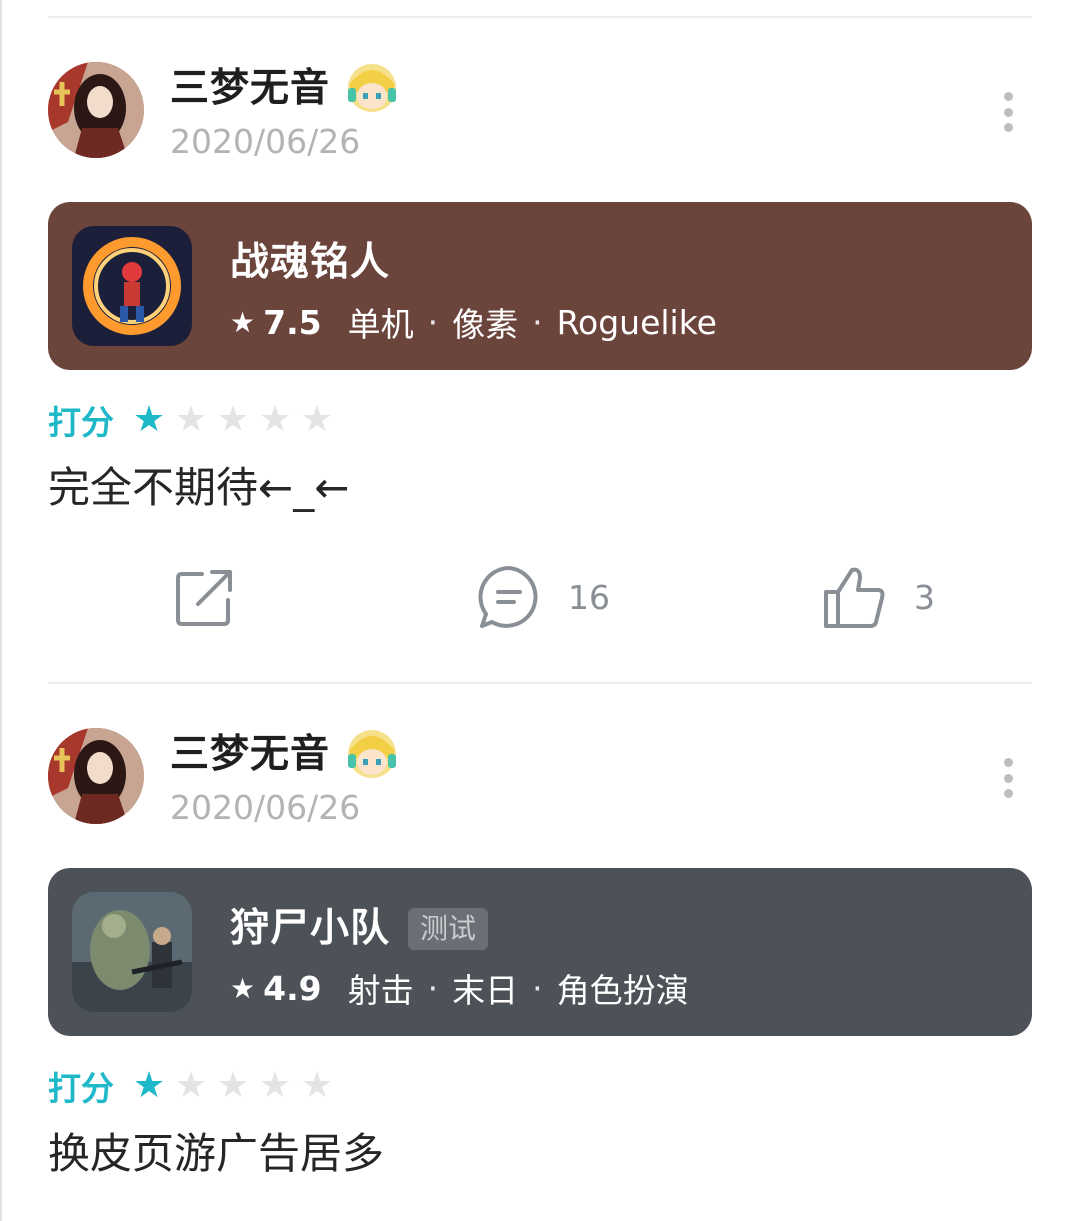  What do you see at coordinates (589, 597) in the screenshot?
I see `comment-count: 16` at bounding box center [589, 597].